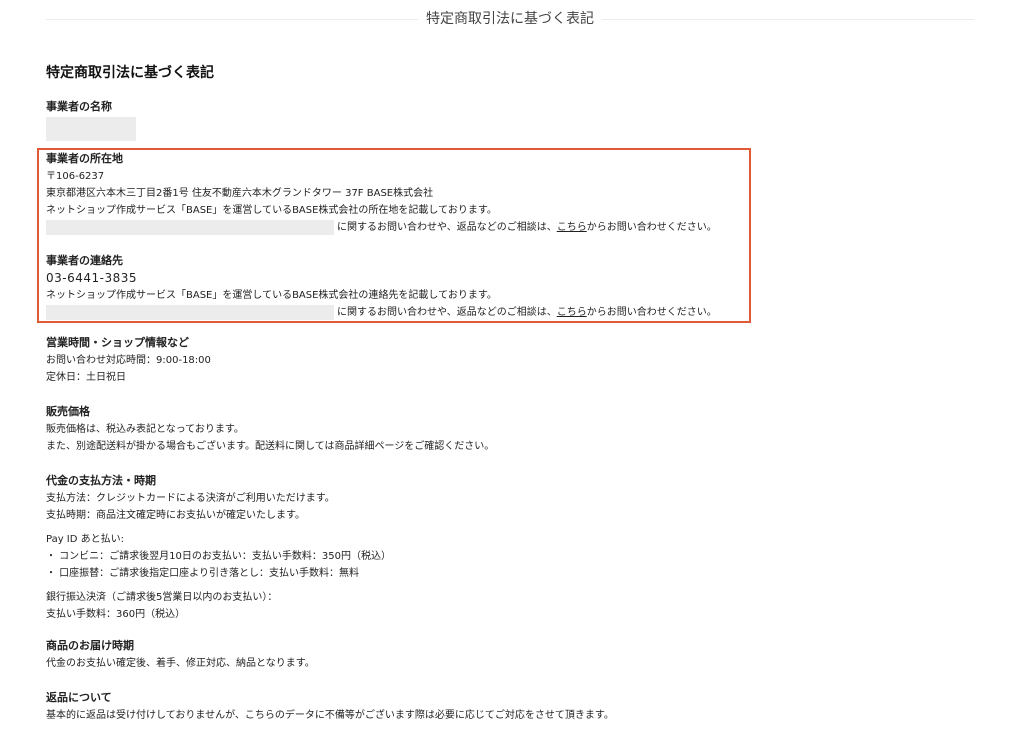 The image size is (1024, 737). What do you see at coordinates (101, 480) in the screenshot?
I see `payment-heading: 代金の支払方法・時期` at bounding box center [101, 480].